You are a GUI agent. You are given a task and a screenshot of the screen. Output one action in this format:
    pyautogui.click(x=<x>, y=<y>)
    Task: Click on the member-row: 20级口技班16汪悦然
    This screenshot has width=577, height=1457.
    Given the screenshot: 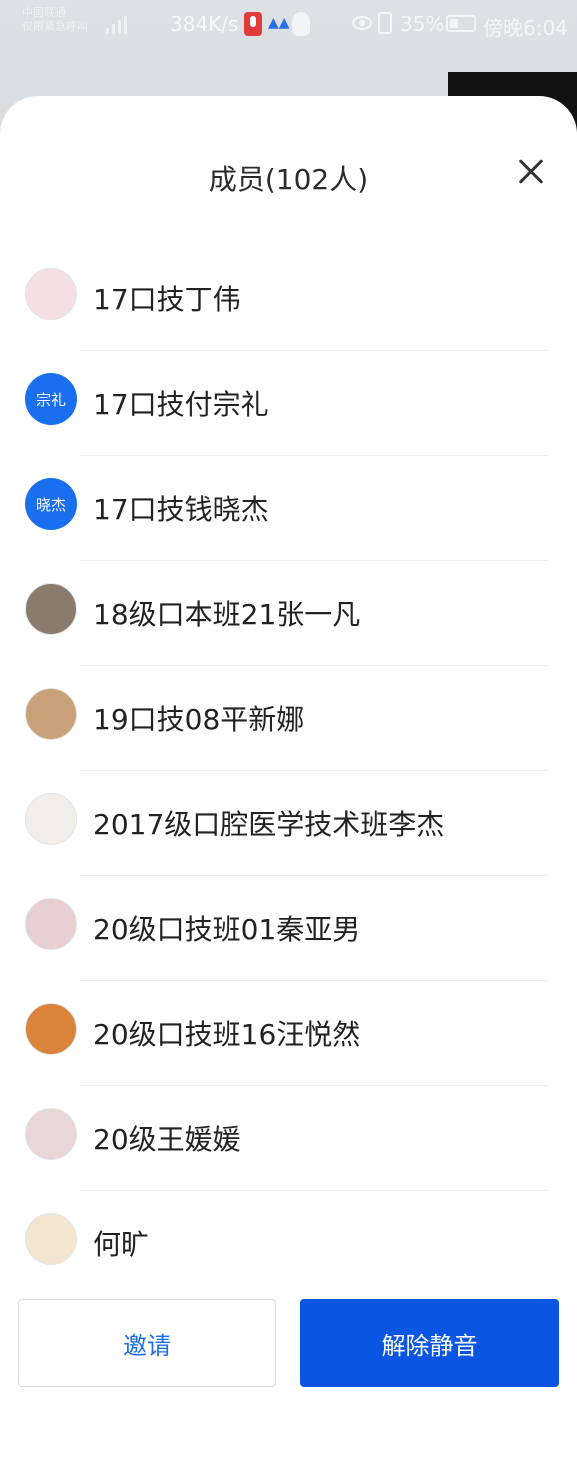 What is the action you would take?
    pyautogui.click(x=288, y=1033)
    